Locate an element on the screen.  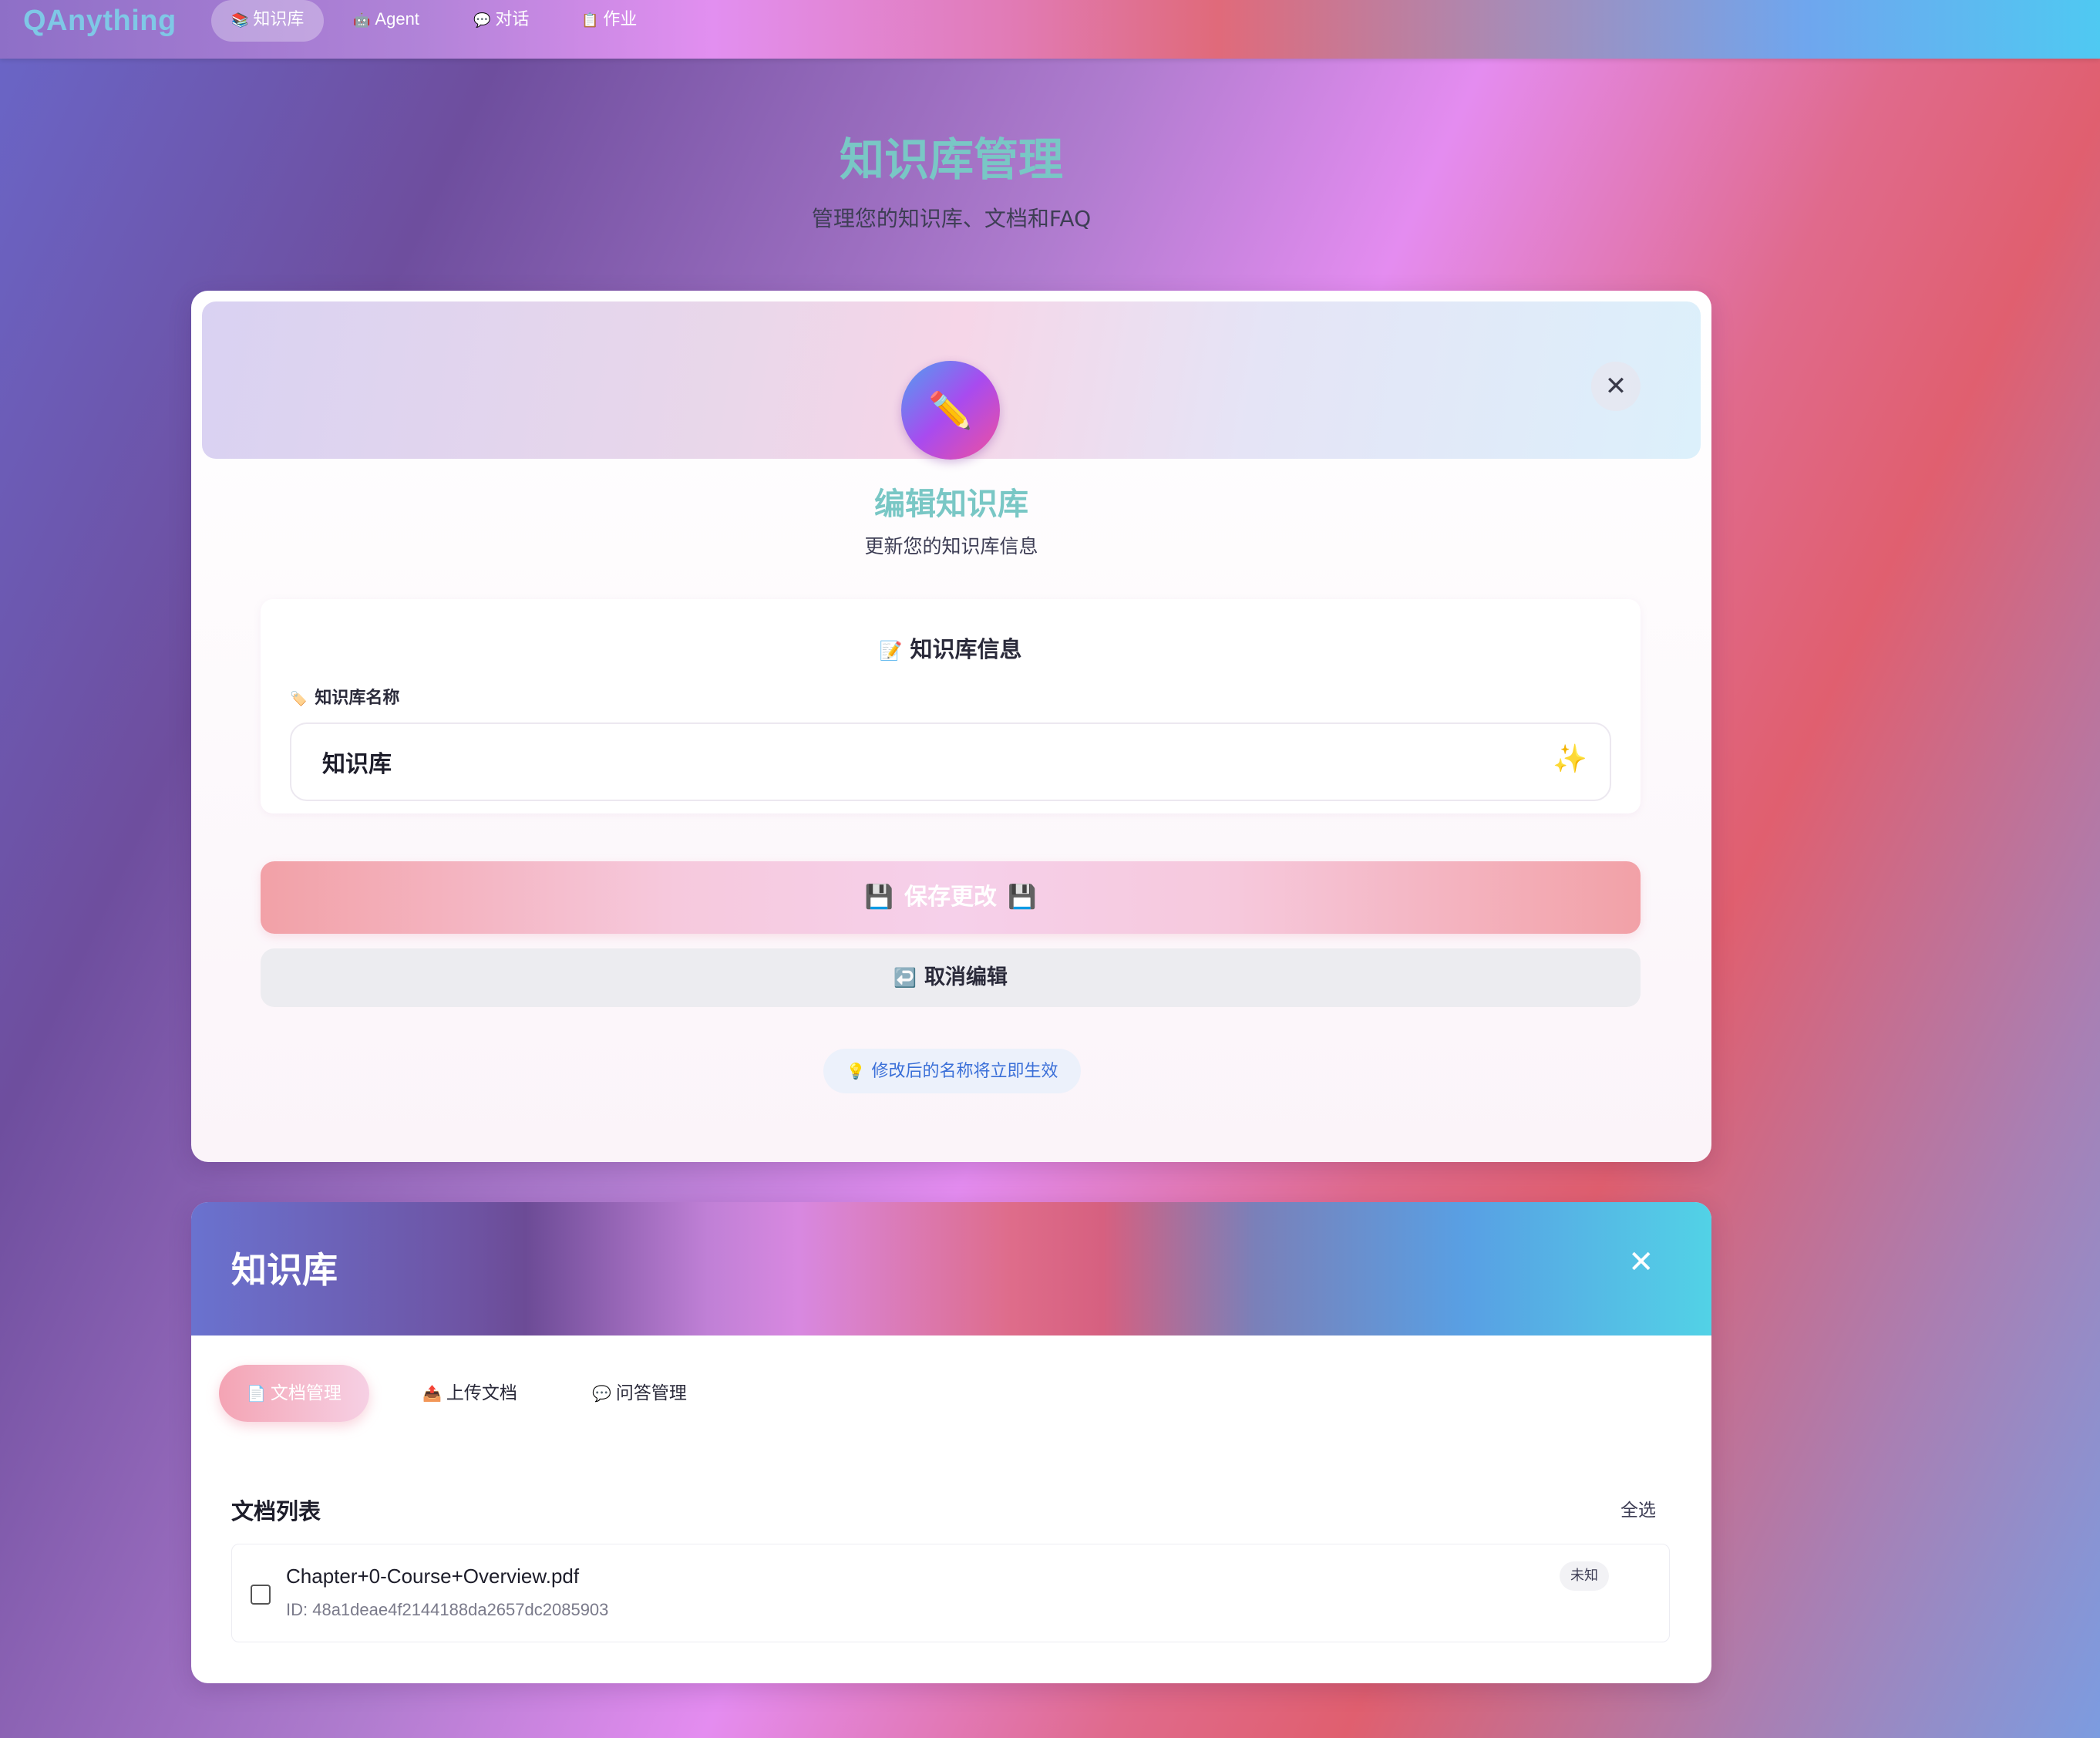
save-button-label: 保存更改 is located at coordinates (951, 897).